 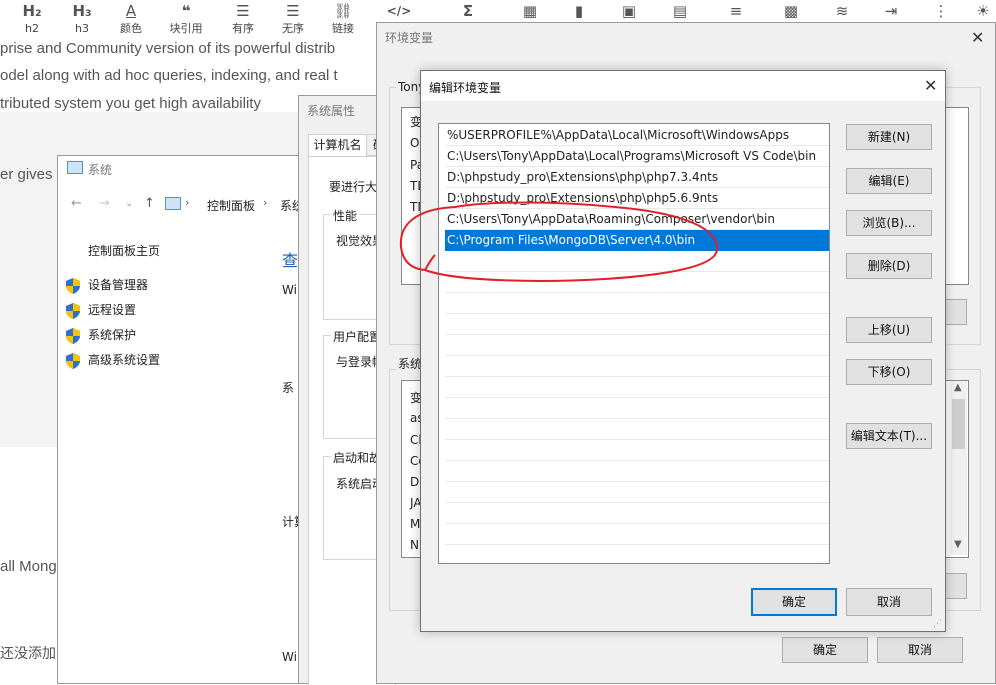 What do you see at coordinates (149, 203) in the screenshot?
I see `up-arrow-icon: ↑` at bounding box center [149, 203].